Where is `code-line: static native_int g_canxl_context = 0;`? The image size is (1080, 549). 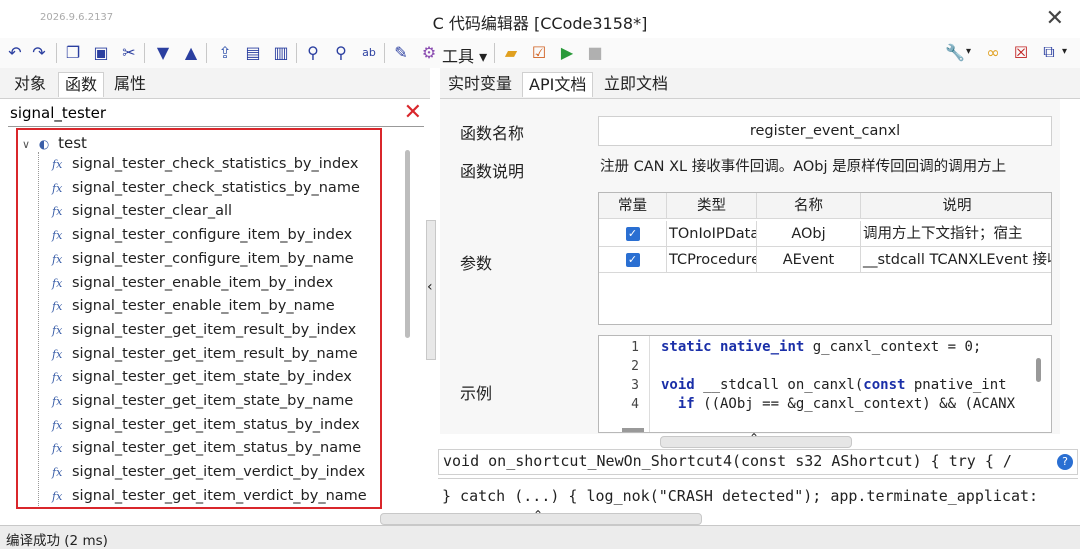
code-line: static native_int g_canxl_context = 0; is located at coordinates (821, 347).